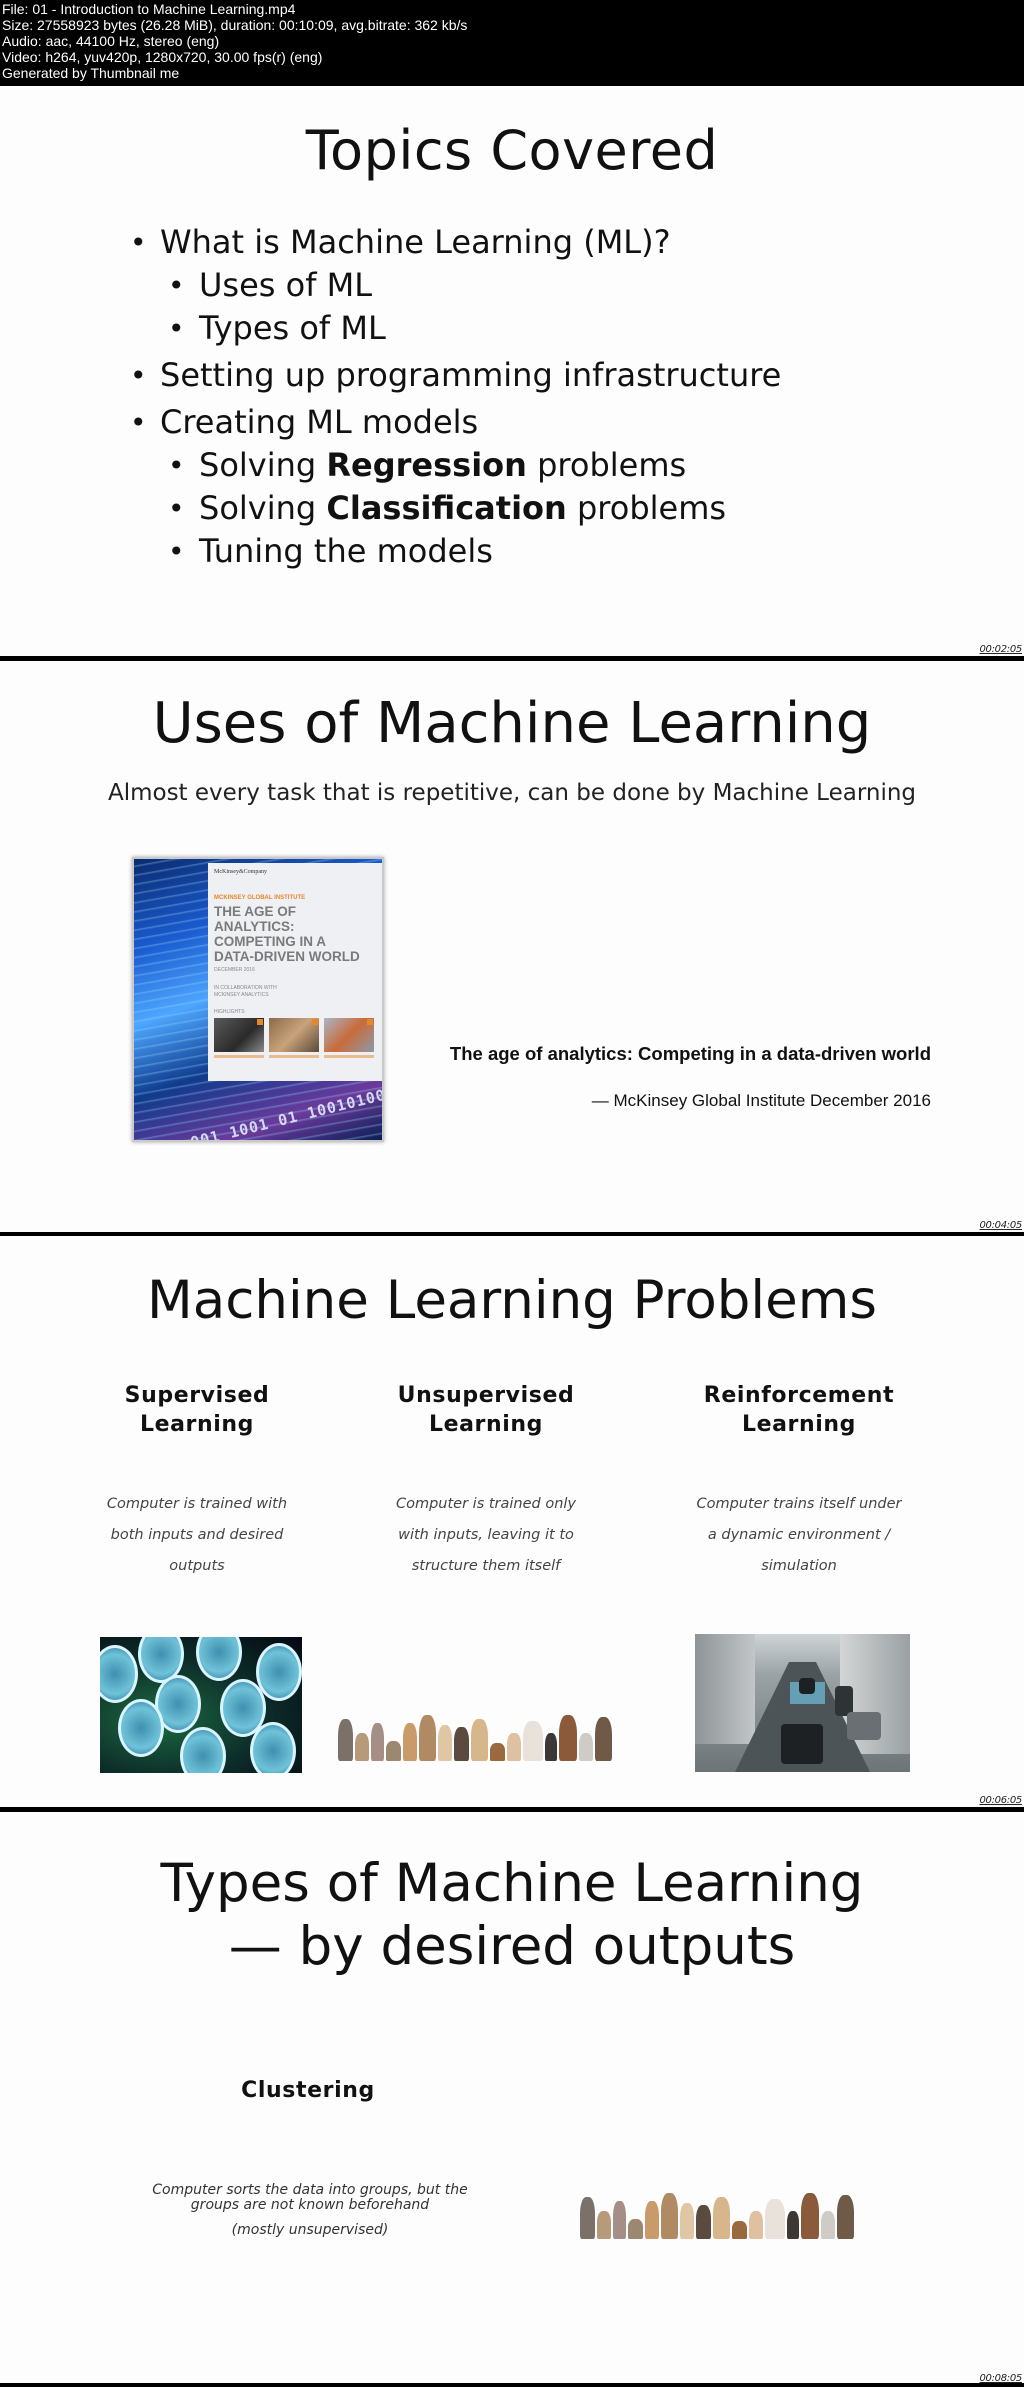  What do you see at coordinates (260, 898) in the screenshot?
I see `cover-institute: MCKINSEY GLOBAL INSTITUTE` at bounding box center [260, 898].